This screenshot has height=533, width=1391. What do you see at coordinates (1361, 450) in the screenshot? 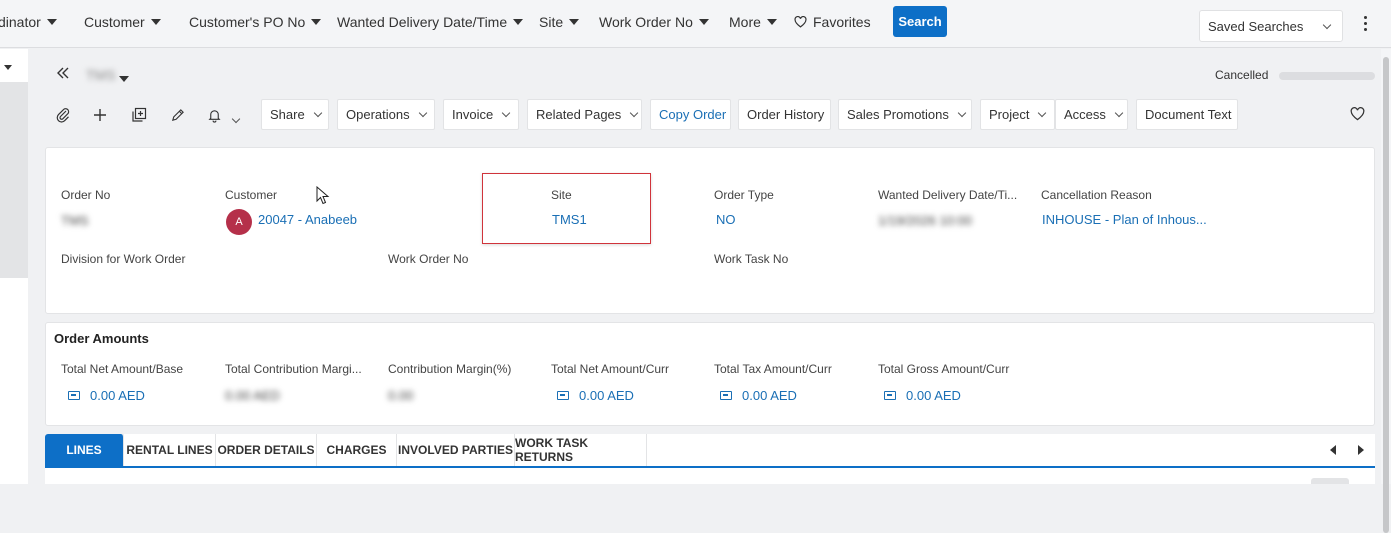
I see `tabs-scroll-right-icon` at bounding box center [1361, 450].